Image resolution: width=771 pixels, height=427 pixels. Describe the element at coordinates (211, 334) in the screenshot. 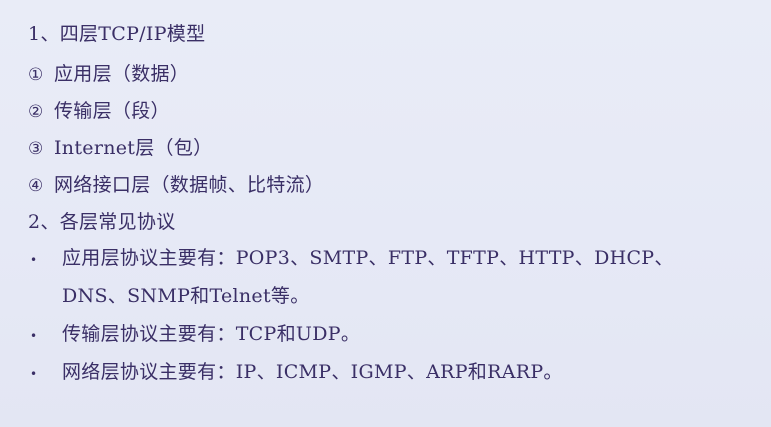

I see `bullet-transport-protocols: 传输层协议主要有：TCP和UDP。` at that location.